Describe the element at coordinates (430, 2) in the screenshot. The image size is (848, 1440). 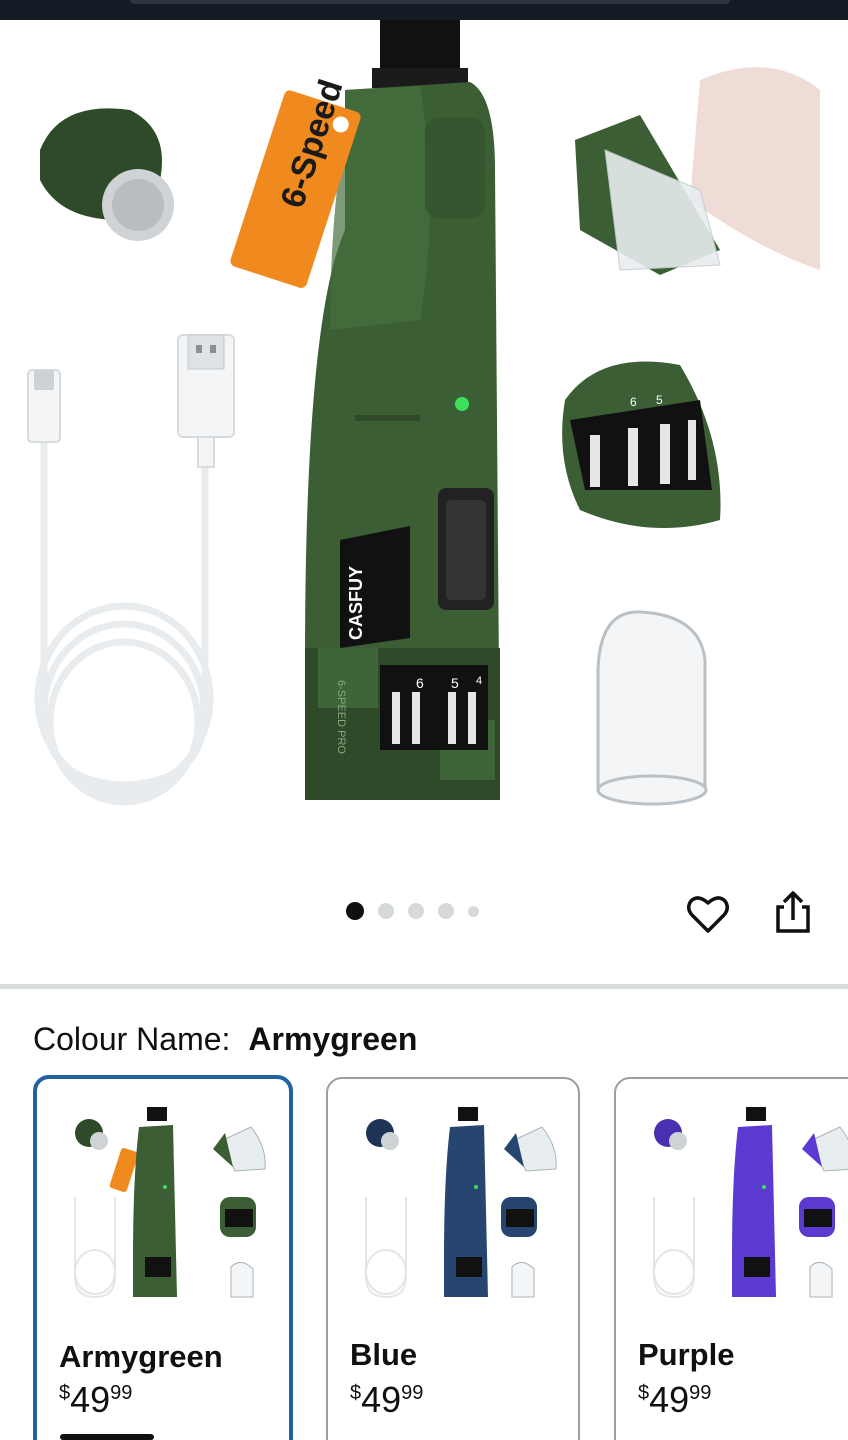
I see `status-bar-edge` at that location.